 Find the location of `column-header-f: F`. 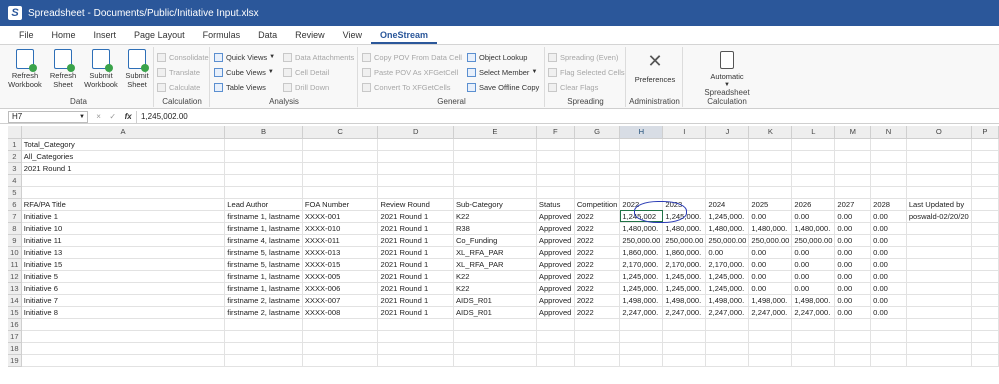

column-header-f: F is located at coordinates (555, 132).